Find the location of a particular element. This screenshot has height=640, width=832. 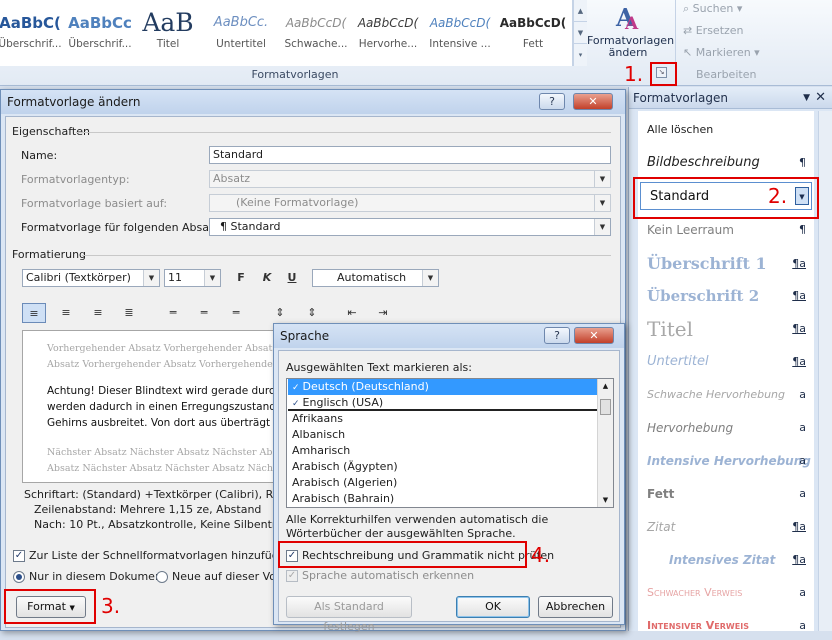

font-size-select: 11 ▼ is located at coordinates (192, 278).